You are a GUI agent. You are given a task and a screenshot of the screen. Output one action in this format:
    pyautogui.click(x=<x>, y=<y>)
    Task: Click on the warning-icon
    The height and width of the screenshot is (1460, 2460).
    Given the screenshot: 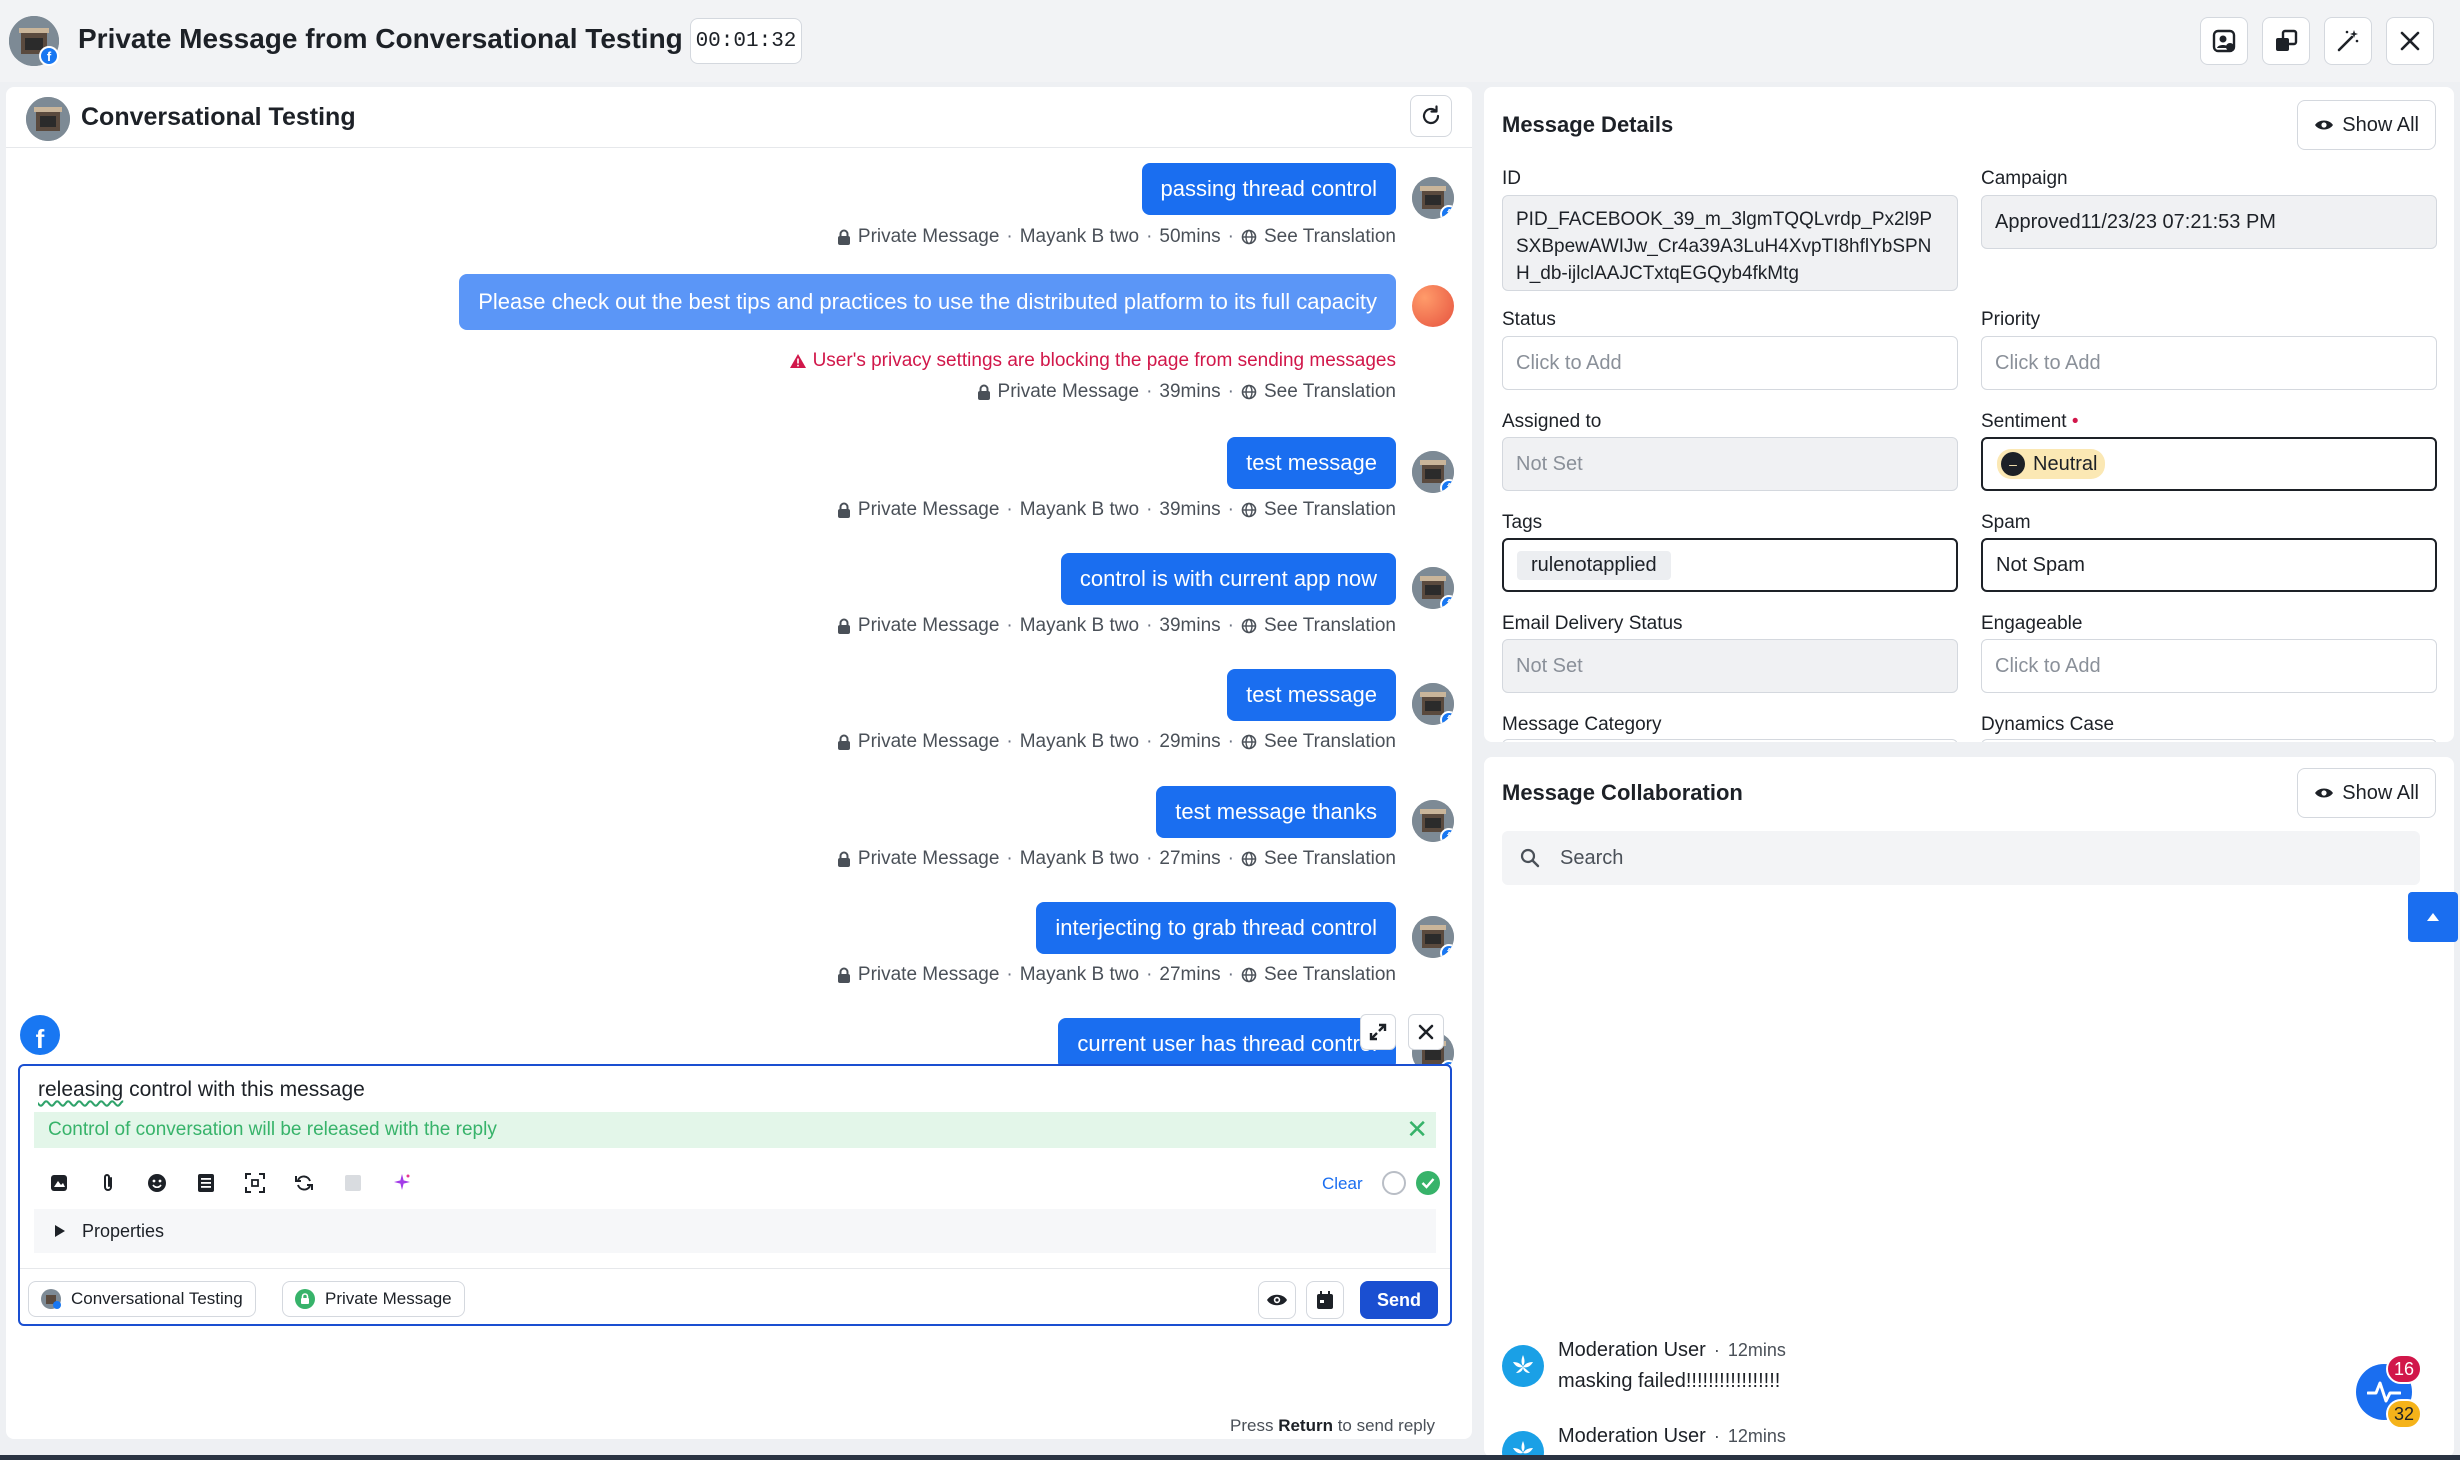 What is the action you would take?
    pyautogui.click(x=797, y=361)
    